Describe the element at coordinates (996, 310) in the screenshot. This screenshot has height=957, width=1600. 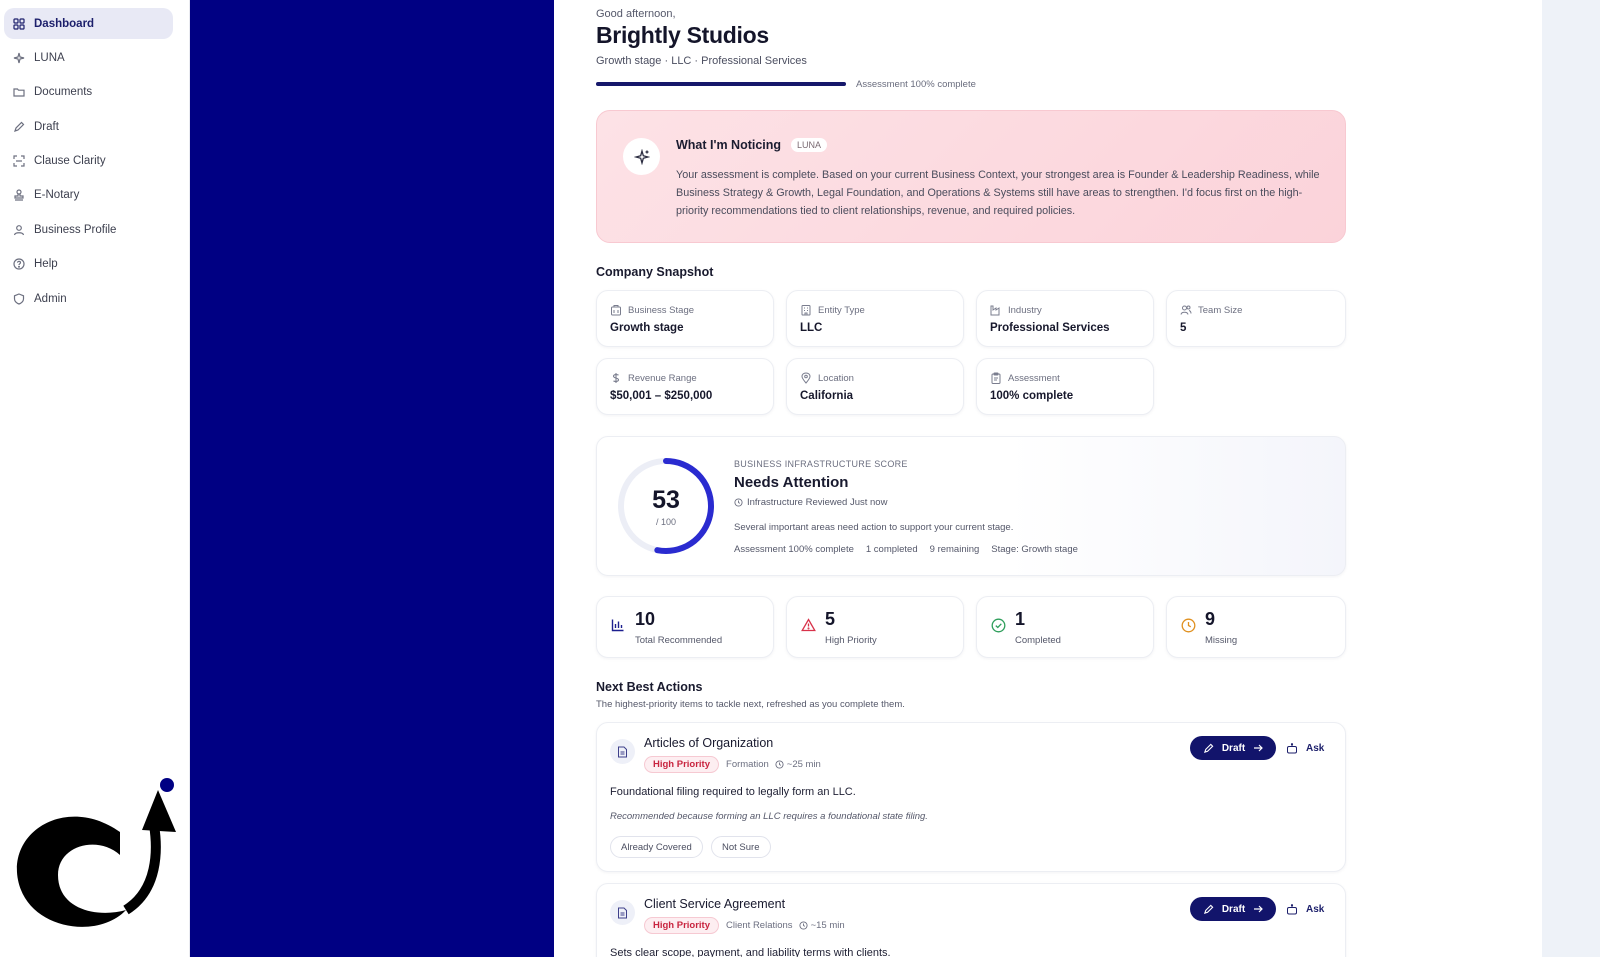
I see `factory-icon` at that location.